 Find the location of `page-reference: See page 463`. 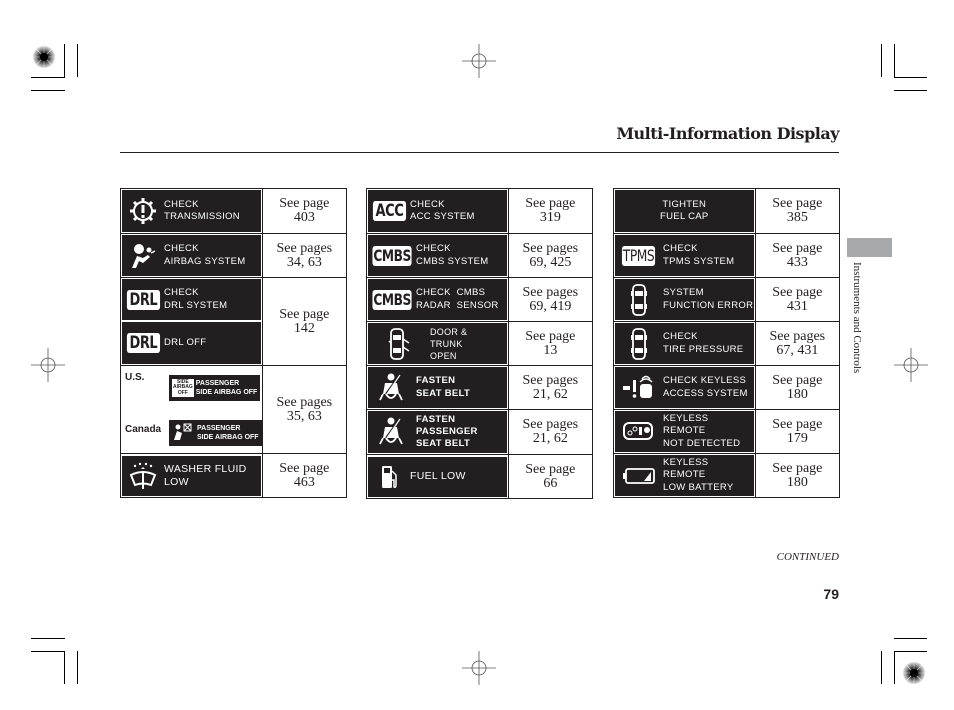

page-reference: See page 463 is located at coordinates (304, 475).